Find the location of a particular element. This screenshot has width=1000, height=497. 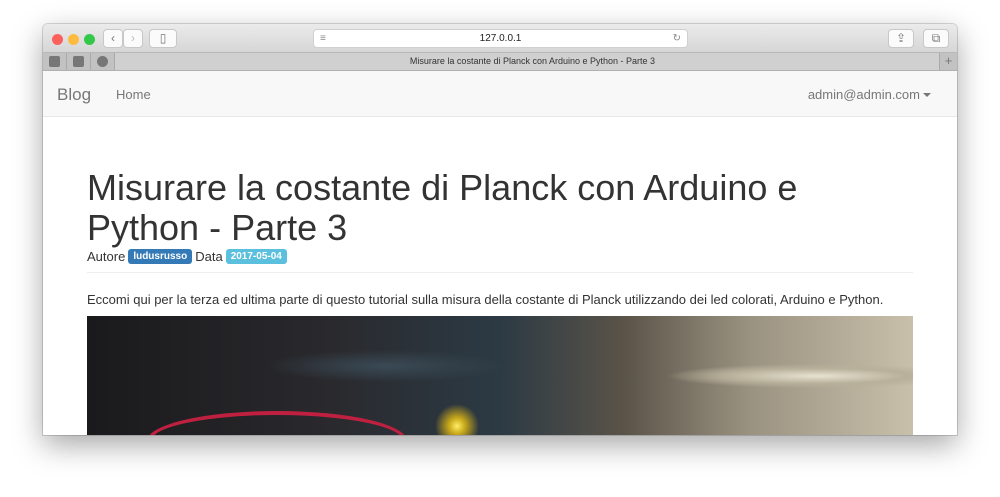

title-bar: ‹ › ▯ ≡ 127.0.0.1 ↻ ⇪ ⧉ is located at coordinates (500, 38).